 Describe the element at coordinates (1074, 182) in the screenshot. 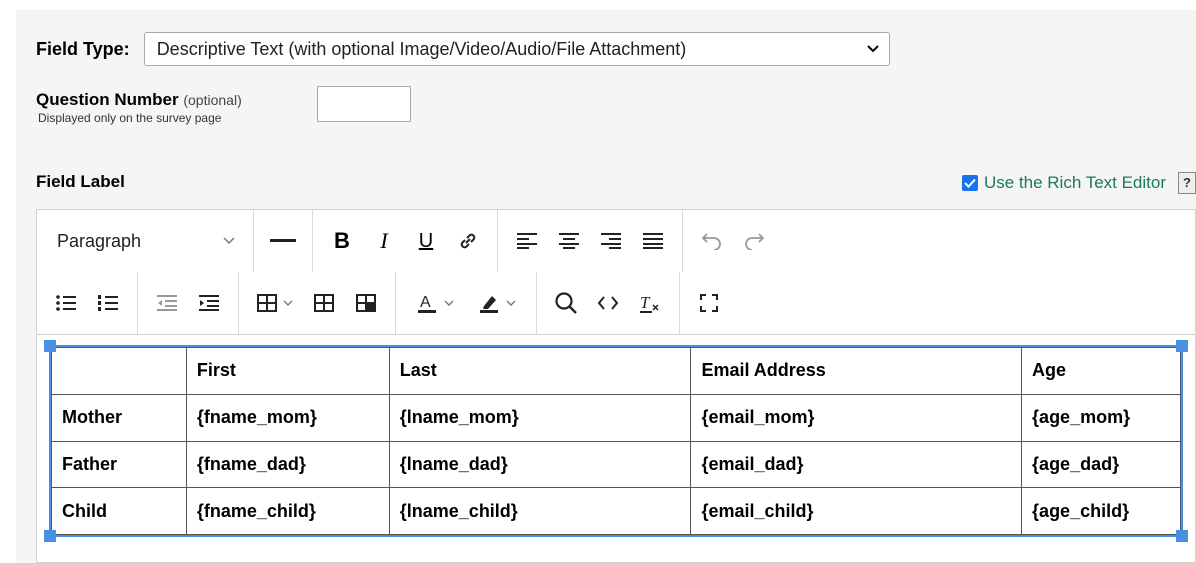

I see `rich-text-editor-label: Use the Rich Text Editor` at that location.